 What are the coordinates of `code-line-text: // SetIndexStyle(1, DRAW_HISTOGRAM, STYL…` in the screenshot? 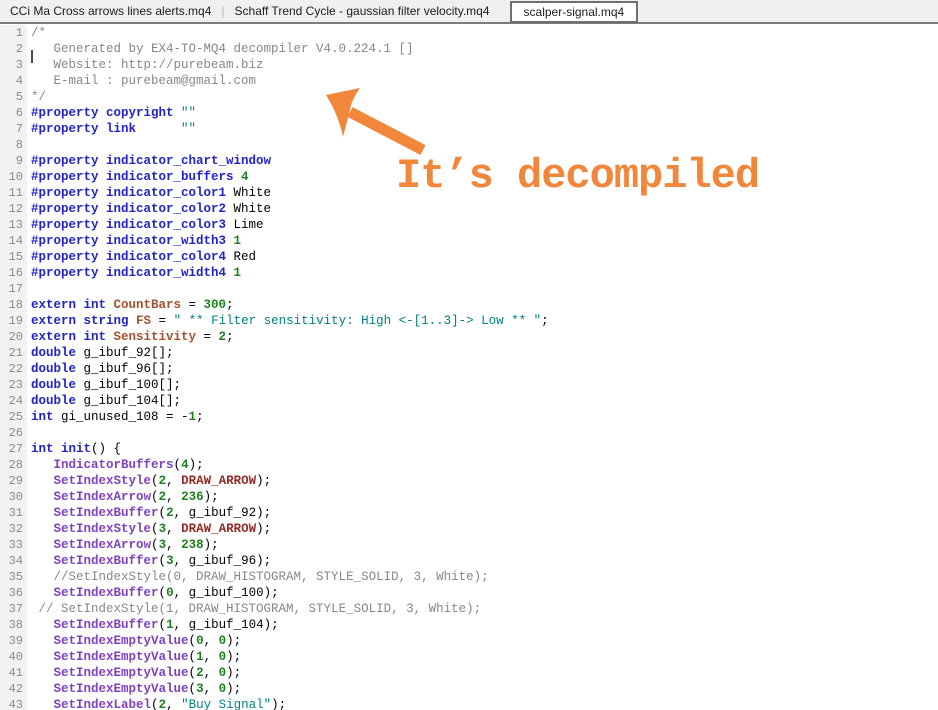 It's located at (260, 609).